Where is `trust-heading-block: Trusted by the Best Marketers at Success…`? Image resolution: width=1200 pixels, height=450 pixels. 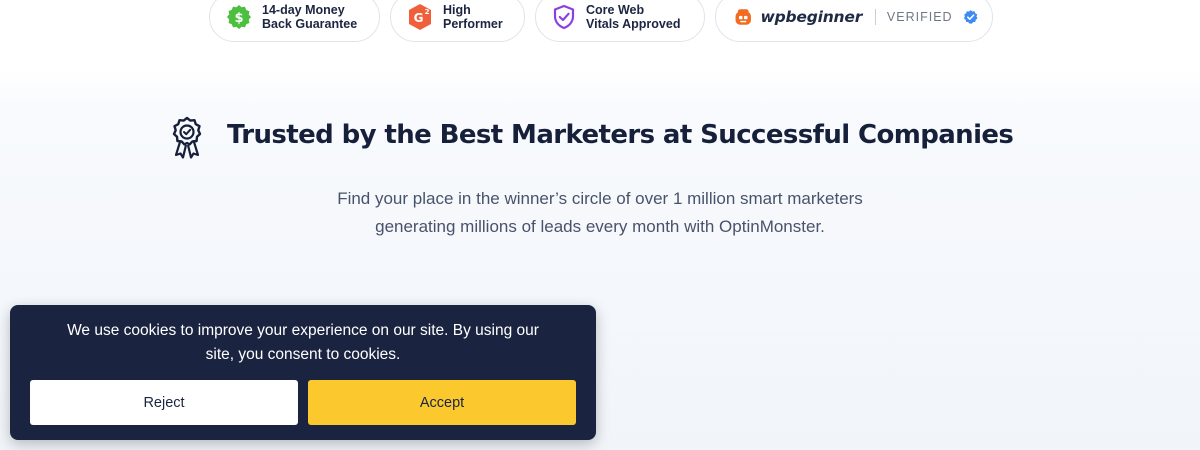 trust-heading-block: Trusted by the Best Marketers at Success… is located at coordinates (600, 139).